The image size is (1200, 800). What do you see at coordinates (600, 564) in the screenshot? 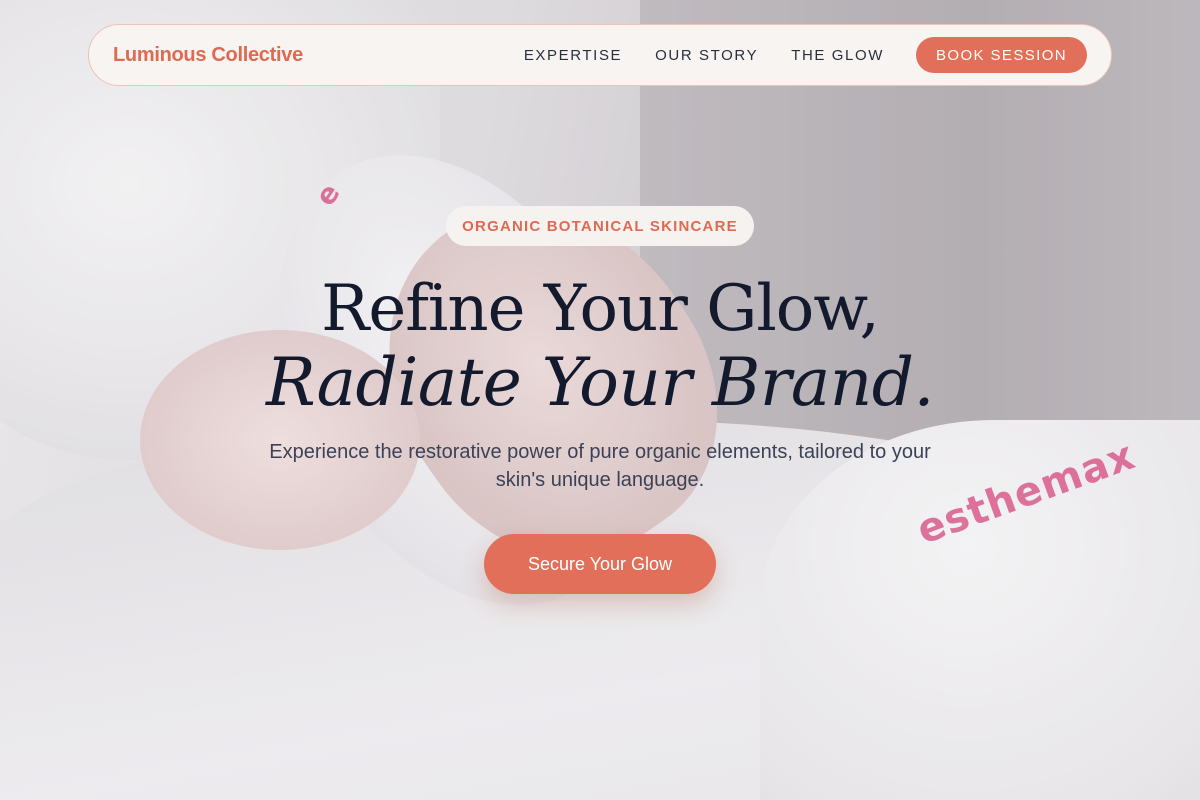
I see `secure-your-glow-button: Secure Your Glow` at bounding box center [600, 564].